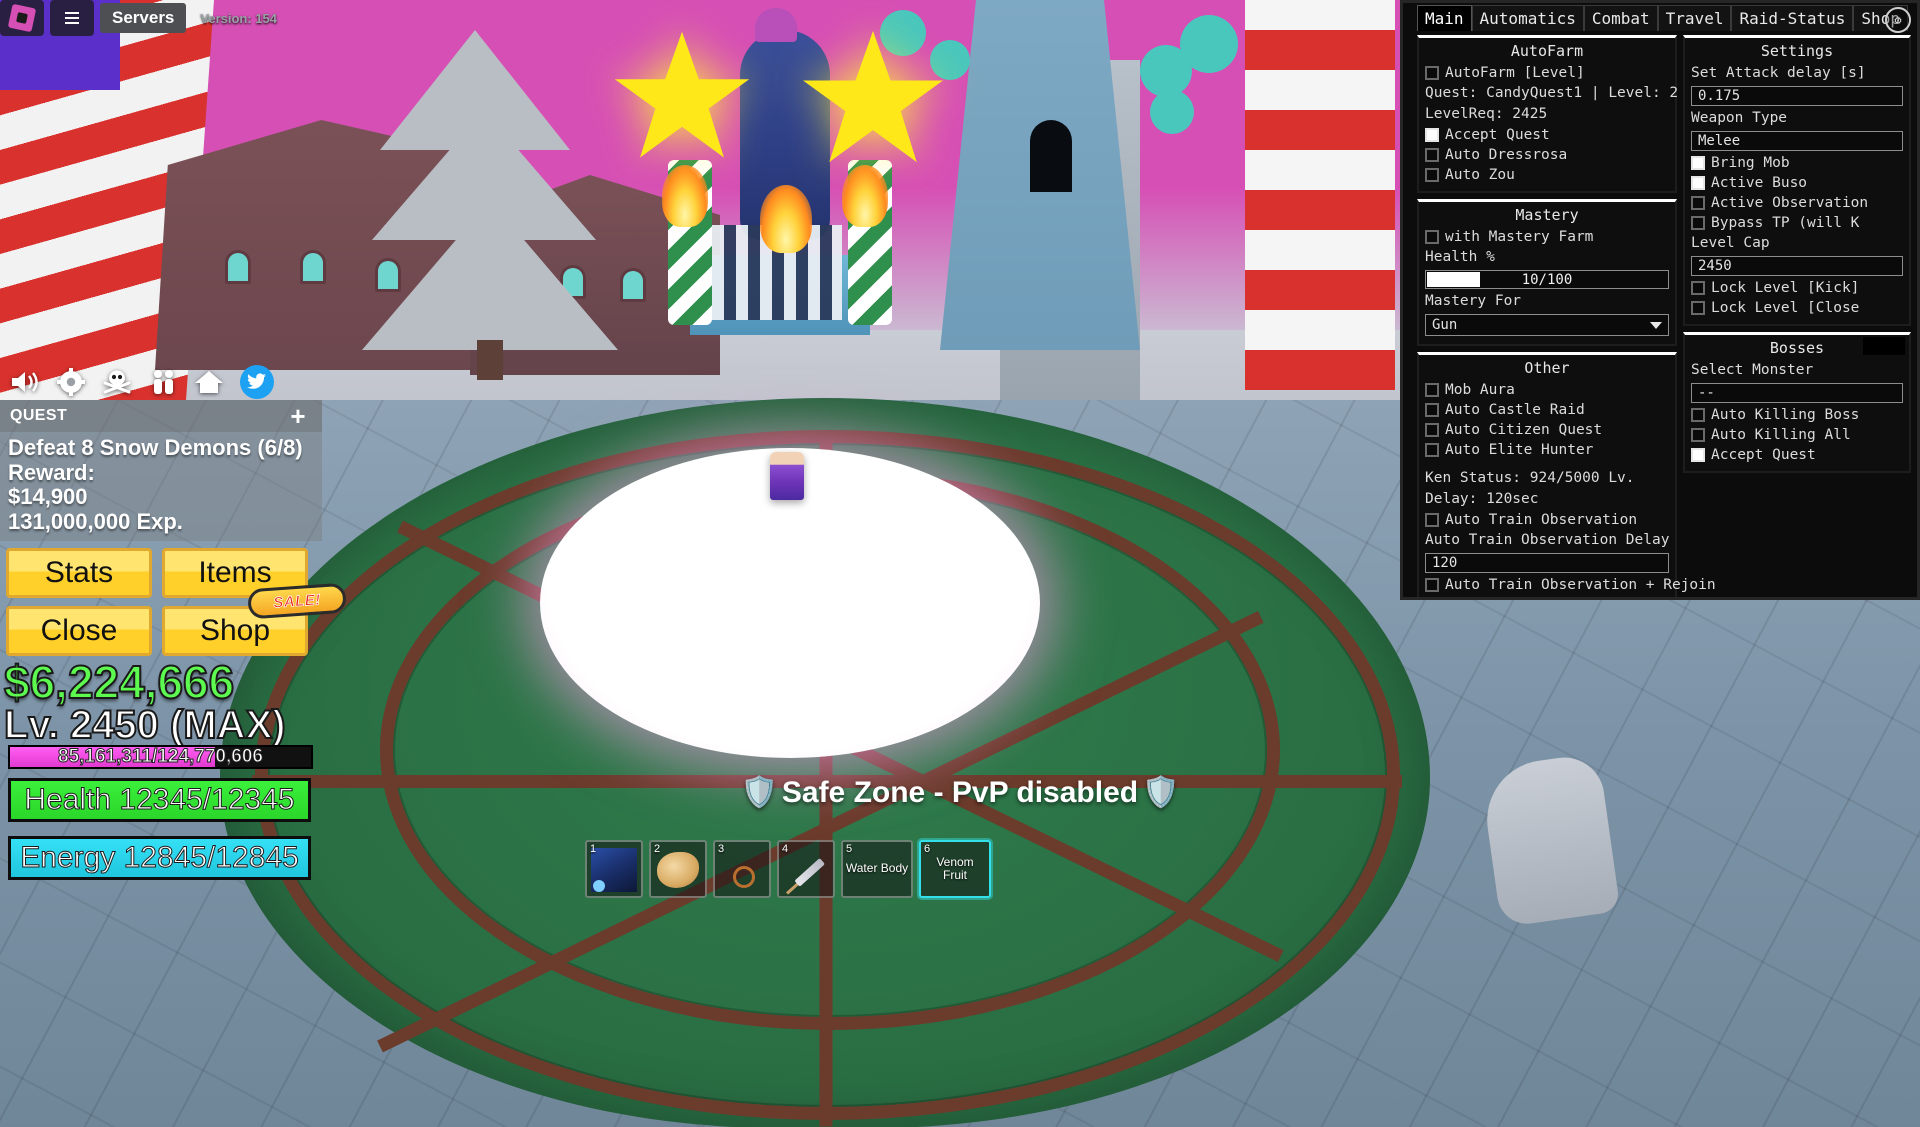 This screenshot has height=1127, width=1920. I want to click on health-bar: Health 12345/12345, so click(159, 800).